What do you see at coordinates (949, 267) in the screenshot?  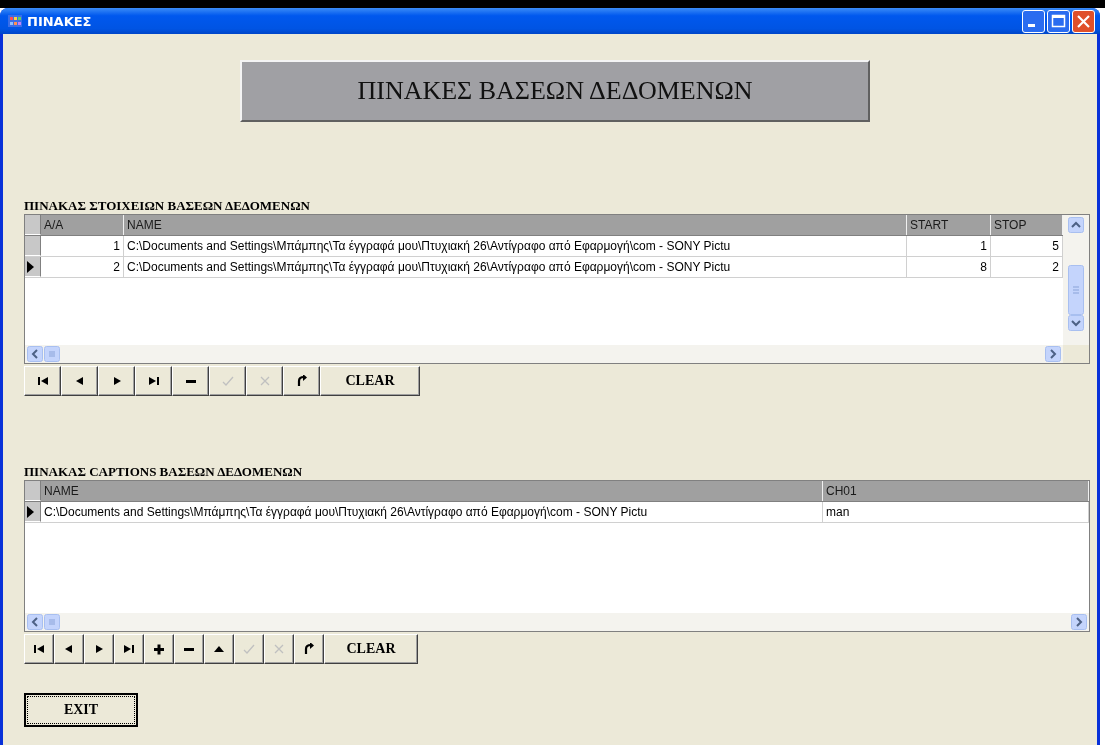 I see `table-cell: 8` at bounding box center [949, 267].